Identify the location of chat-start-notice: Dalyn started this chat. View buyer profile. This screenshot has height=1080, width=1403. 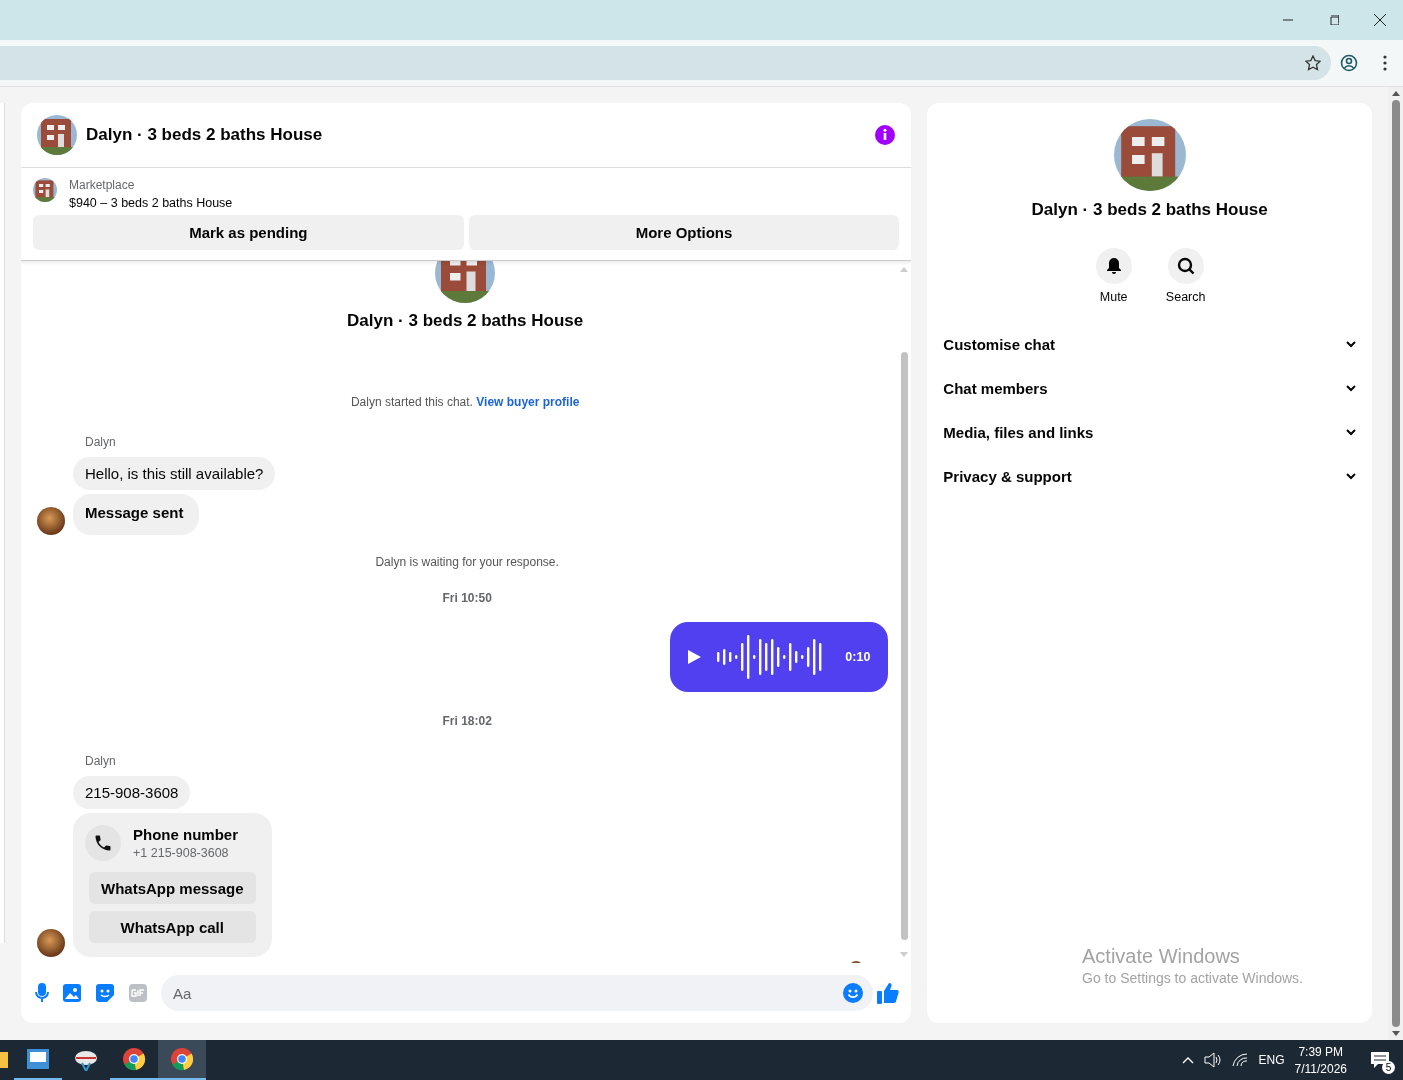
(465, 402).